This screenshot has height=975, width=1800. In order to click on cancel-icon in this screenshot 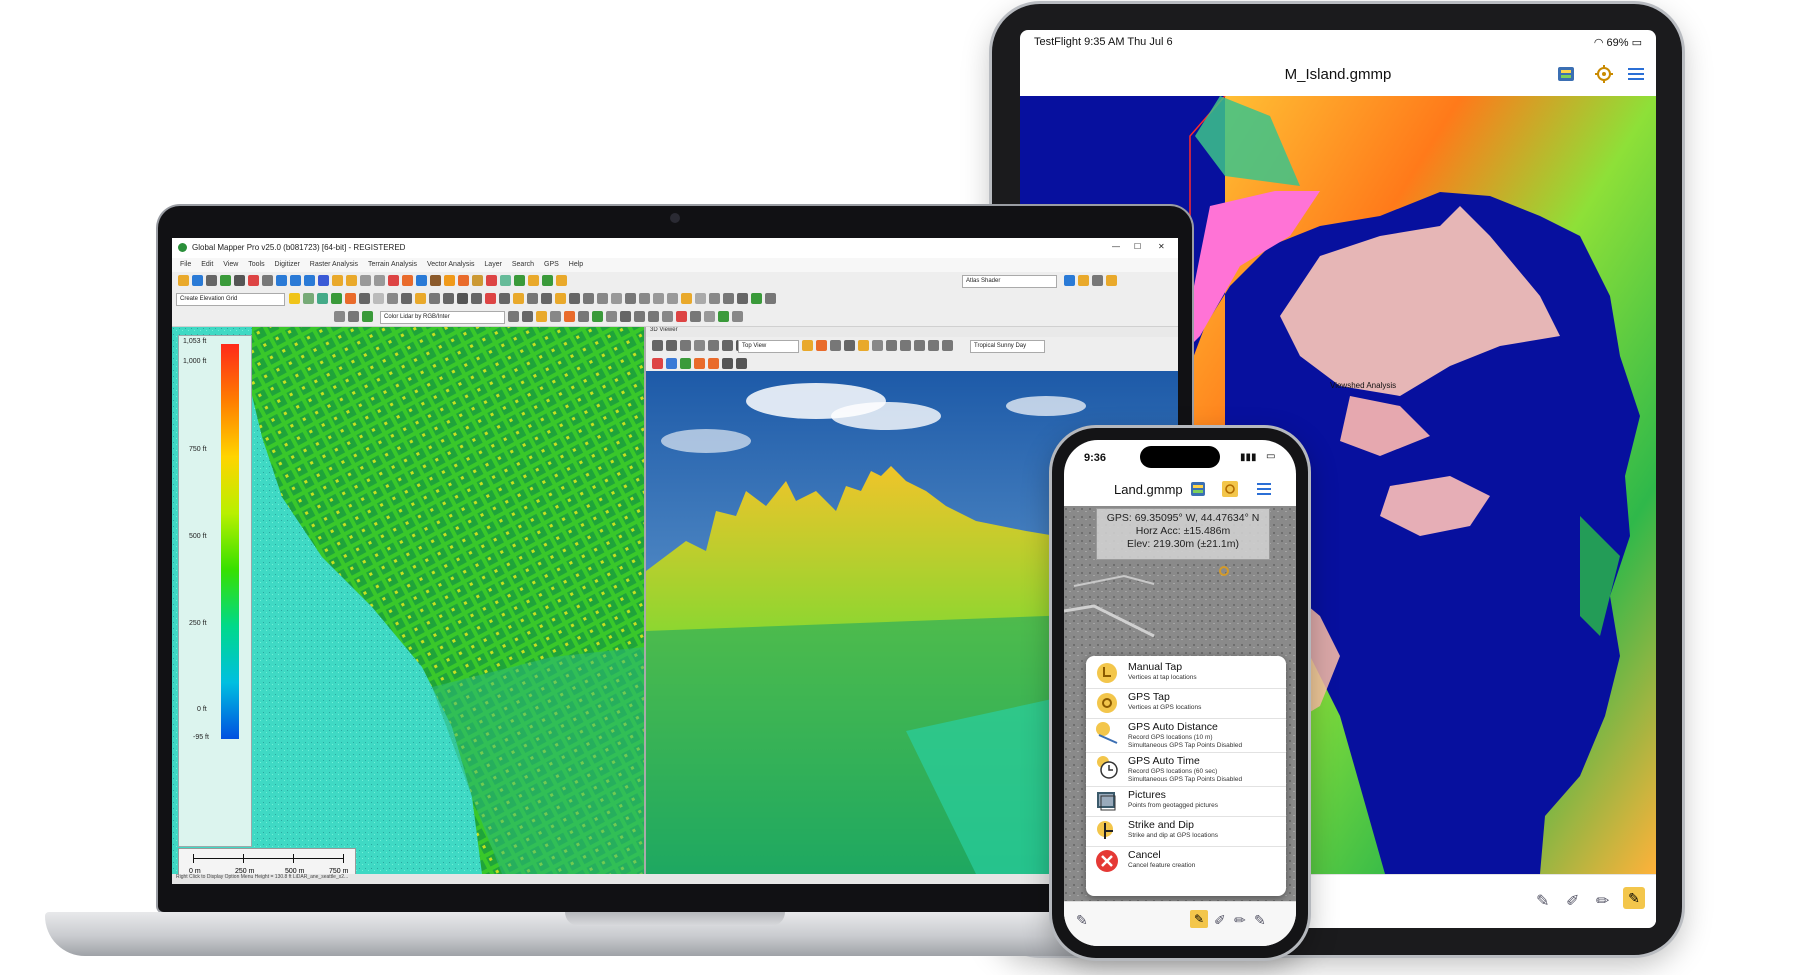, I will do `click(1107, 861)`.